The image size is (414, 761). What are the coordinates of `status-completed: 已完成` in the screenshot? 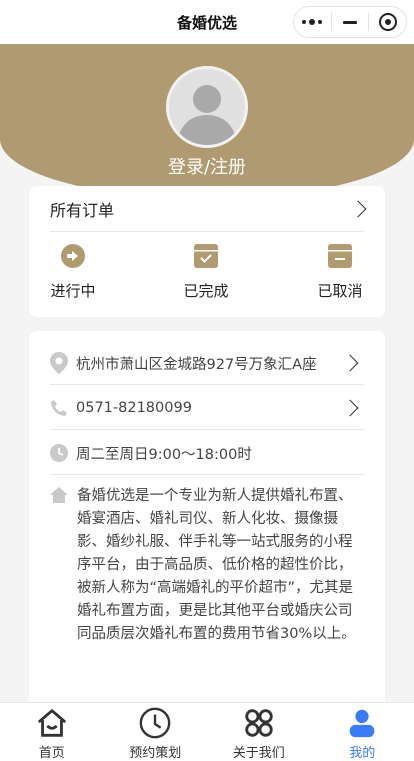 It's located at (206, 272).